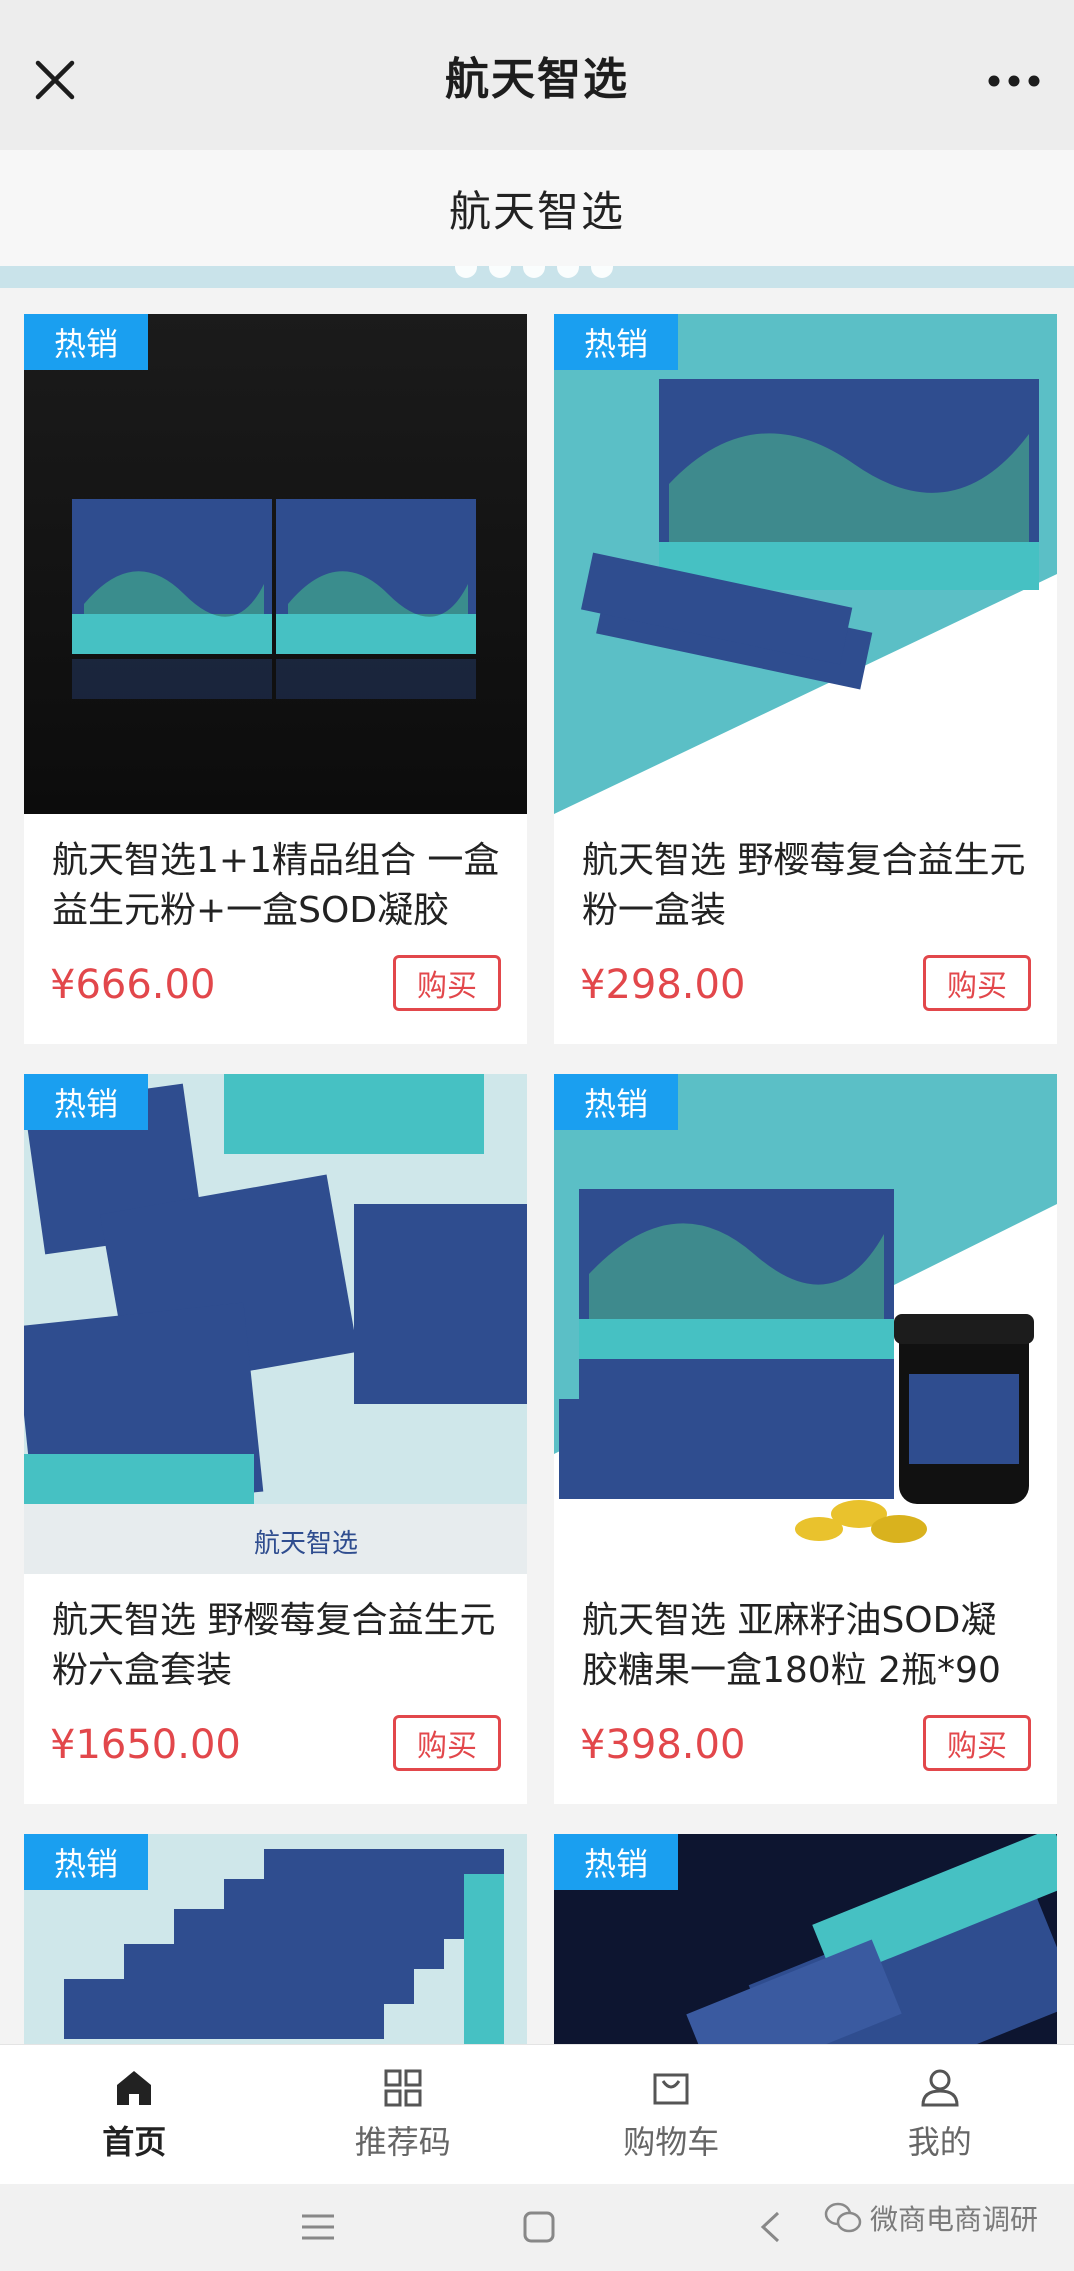 The height and width of the screenshot is (2271, 1074). I want to click on product-price: ¥398.00, so click(663, 1745).